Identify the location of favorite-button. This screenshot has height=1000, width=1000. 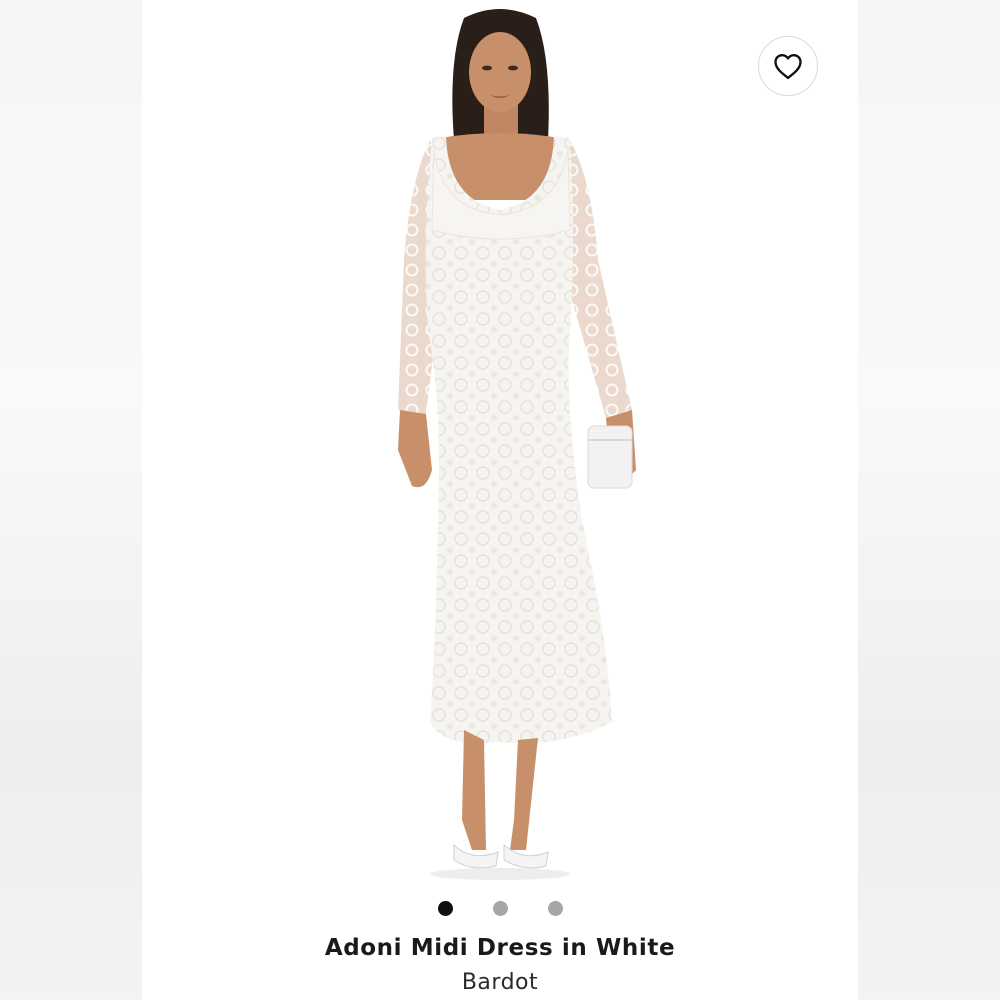
(788, 66).